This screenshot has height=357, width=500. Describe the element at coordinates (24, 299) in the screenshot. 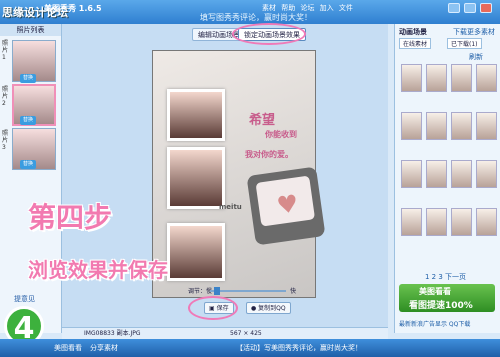

I see `feedback-link: 提意见` at that location.